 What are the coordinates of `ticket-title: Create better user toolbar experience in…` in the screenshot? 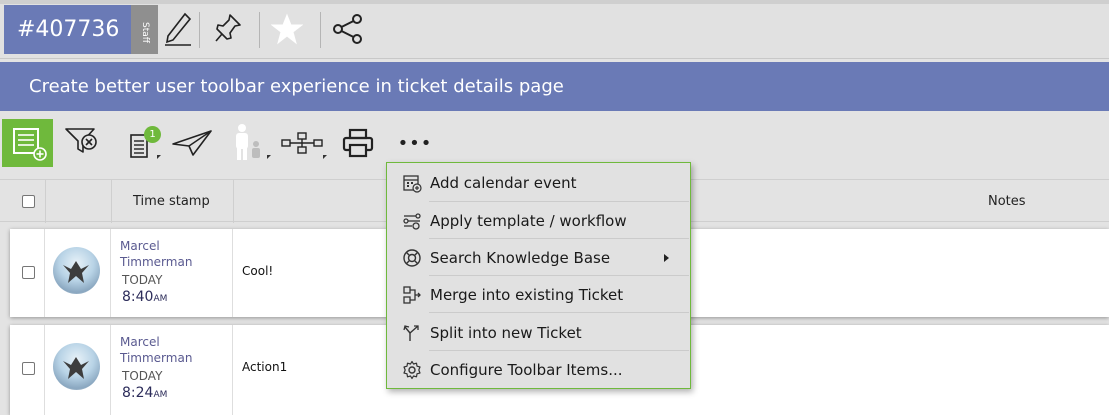 It's located at (296, 86).